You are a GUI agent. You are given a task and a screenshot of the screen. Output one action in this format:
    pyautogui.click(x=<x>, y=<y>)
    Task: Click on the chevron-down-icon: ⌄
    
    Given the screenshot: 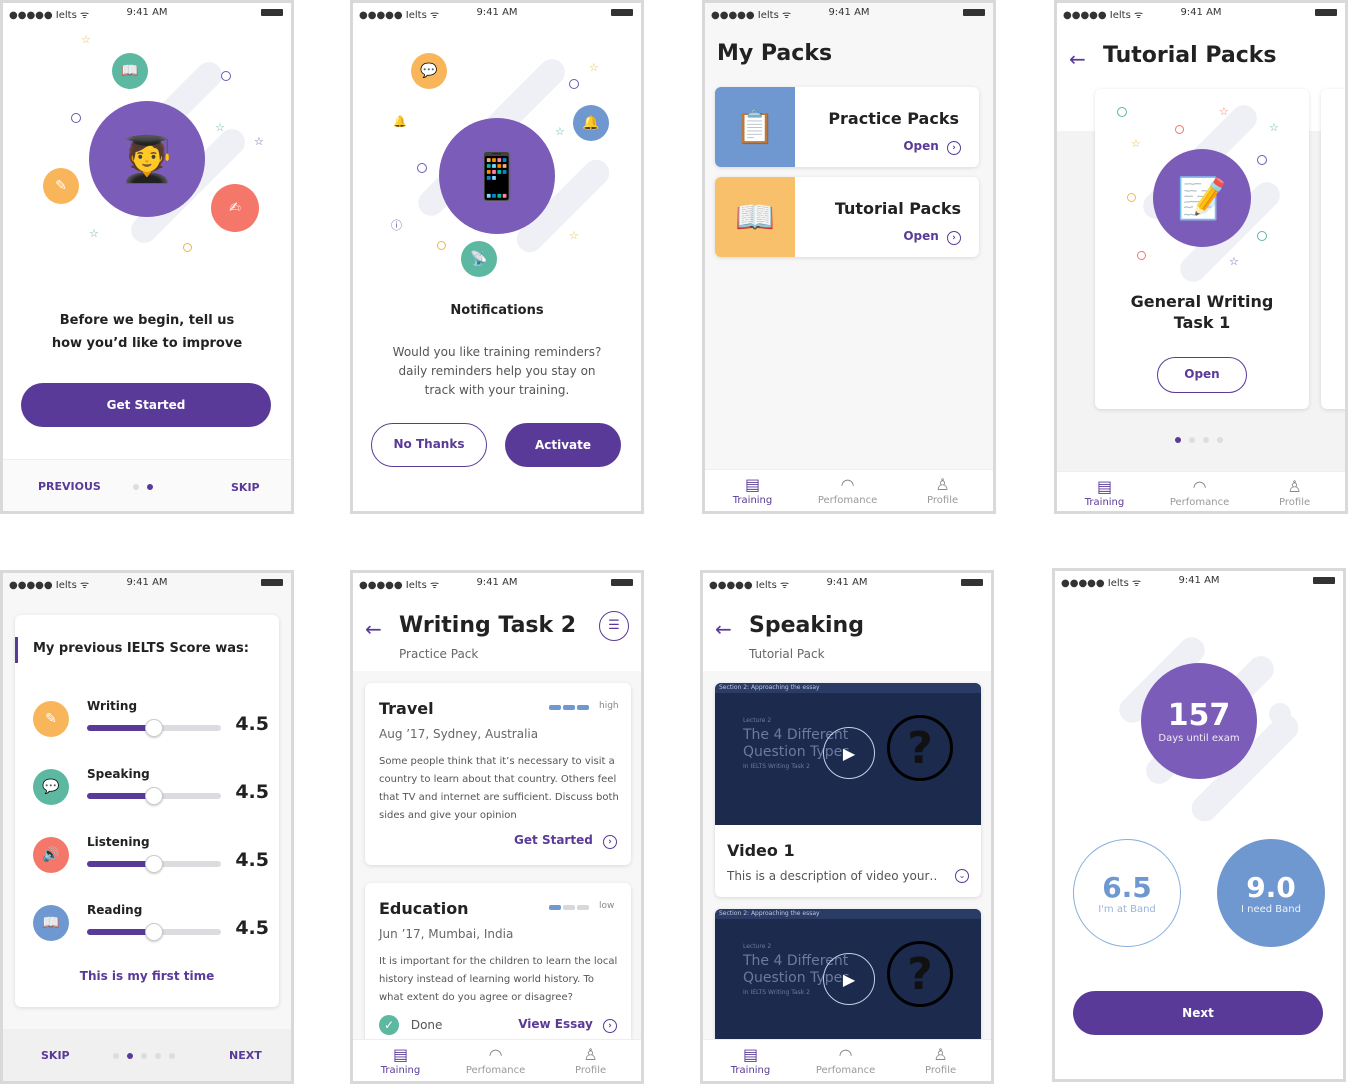 What is the action you would take?
    pyautogui.click(x=962, y=876)
    